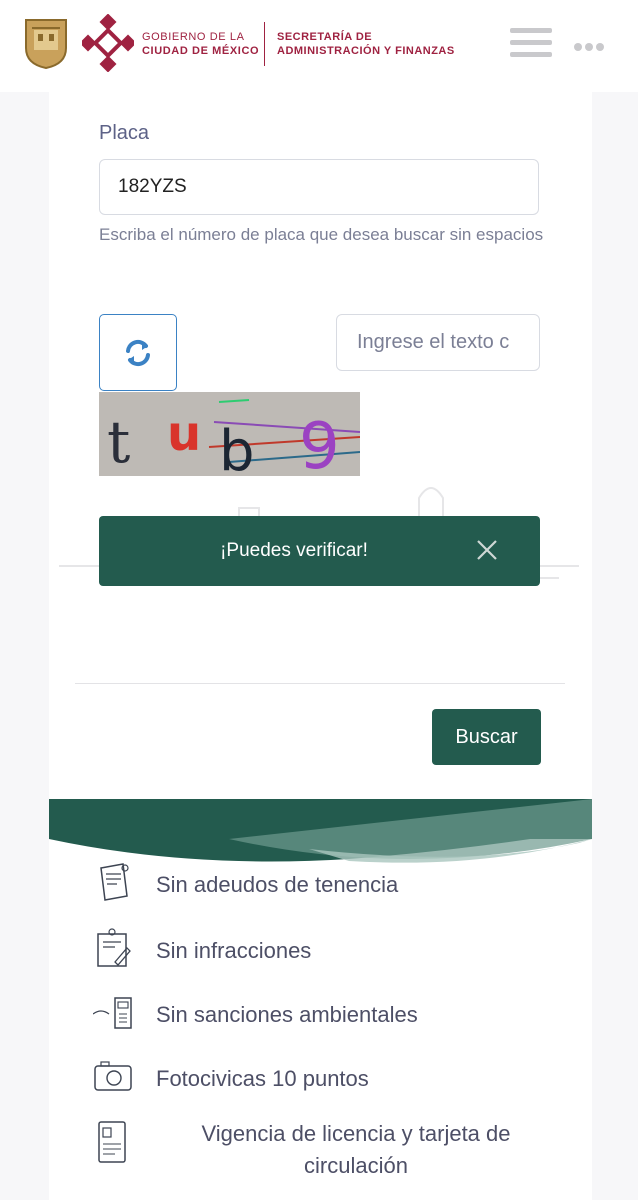  Describe the element at coordinates (366, 51) in the screenshot. I see `sec-line-2: ADMINISTRACIÓN Y FINANZAS` at that location.